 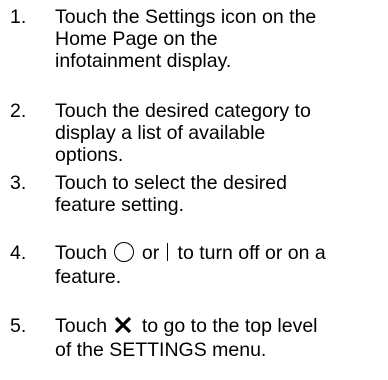 What do you see at coordinates (171, 183) in the screenshot?
I see `step-line: Touch to select the desired` at bounding box center [171, 183].